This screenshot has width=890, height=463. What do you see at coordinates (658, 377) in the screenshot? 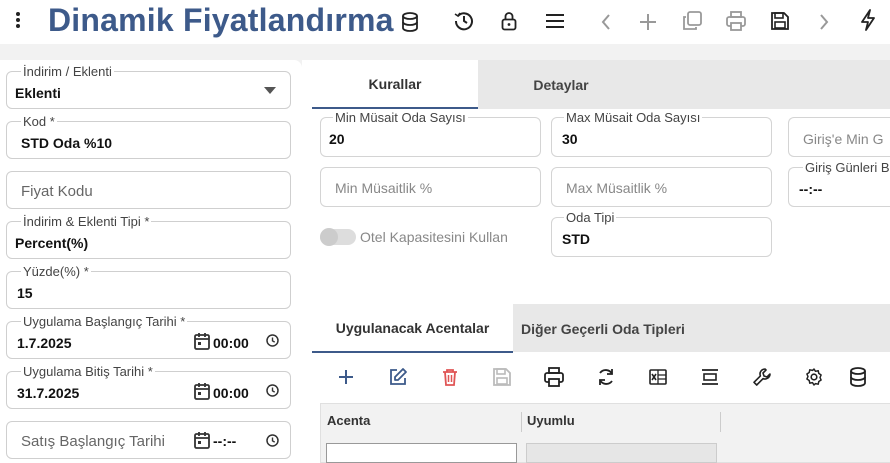
I see `excel-icon` at bounding box center [658, 377].